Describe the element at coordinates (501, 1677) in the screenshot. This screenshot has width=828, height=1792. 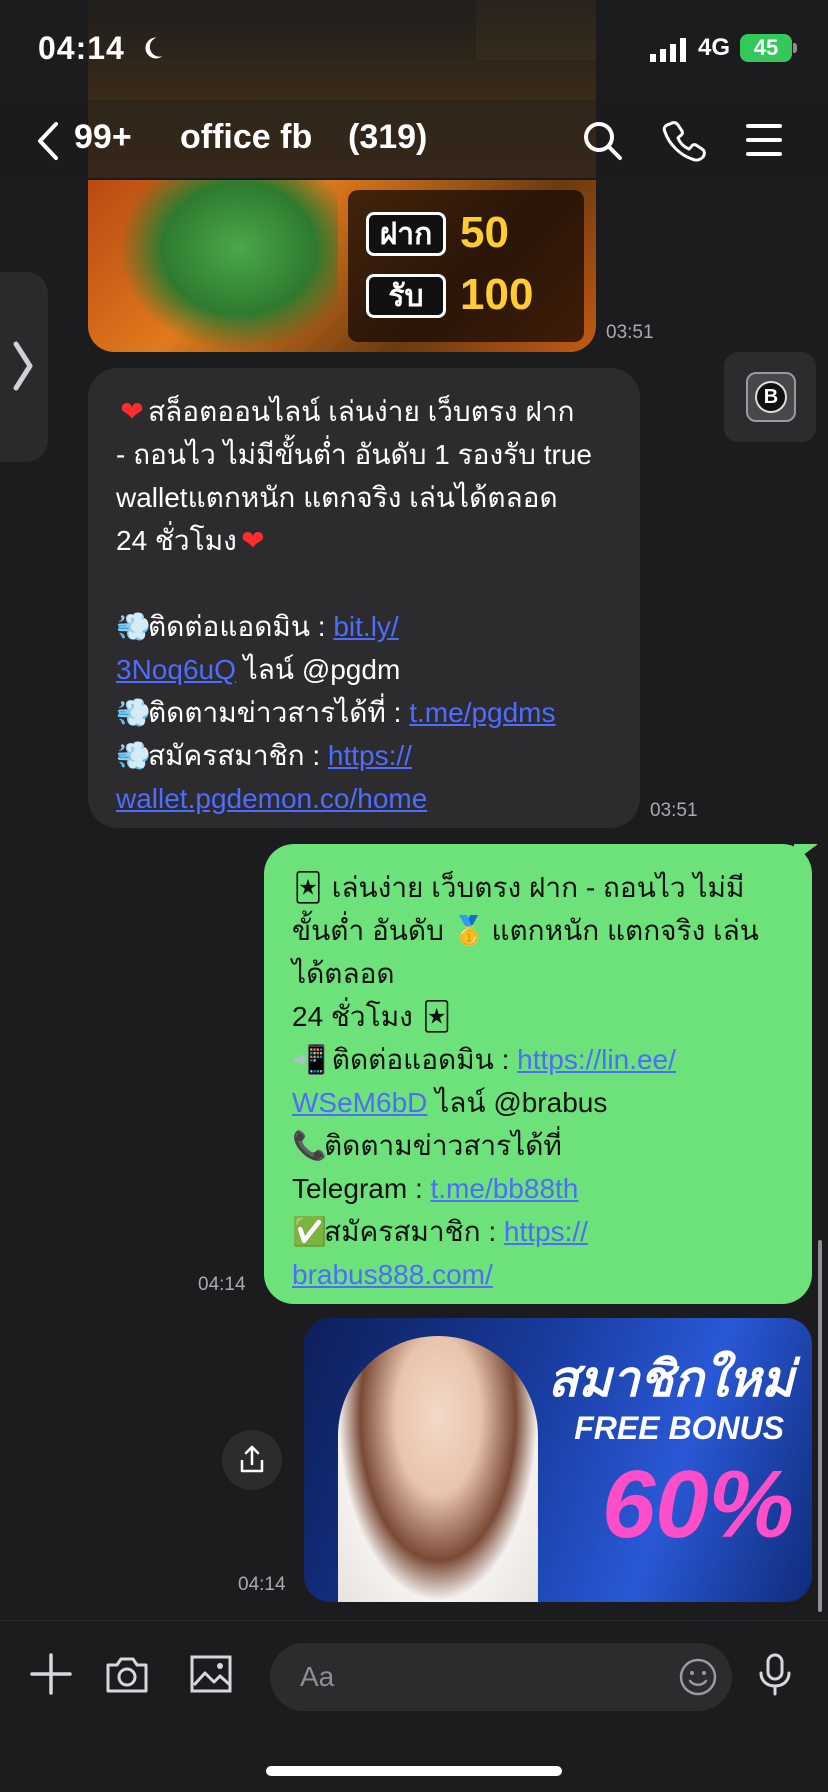
I see `message-input: Aa` at that location.